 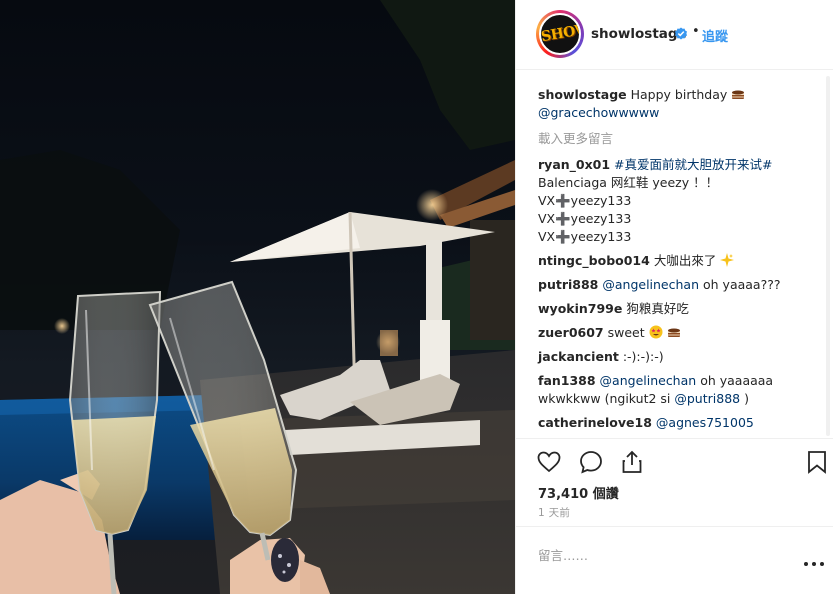 I want to click on comment-text: 狗粮真好吃, so click(x=657, y=308).